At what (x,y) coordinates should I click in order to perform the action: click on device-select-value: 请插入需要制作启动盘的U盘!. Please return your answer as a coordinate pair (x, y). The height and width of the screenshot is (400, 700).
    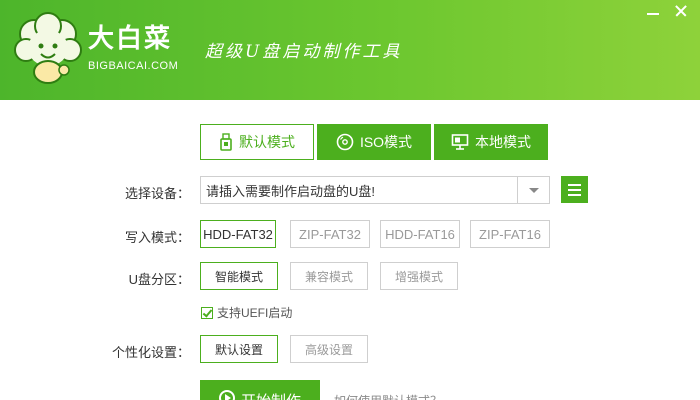
    Looking at the image, I should click on (291, 191).